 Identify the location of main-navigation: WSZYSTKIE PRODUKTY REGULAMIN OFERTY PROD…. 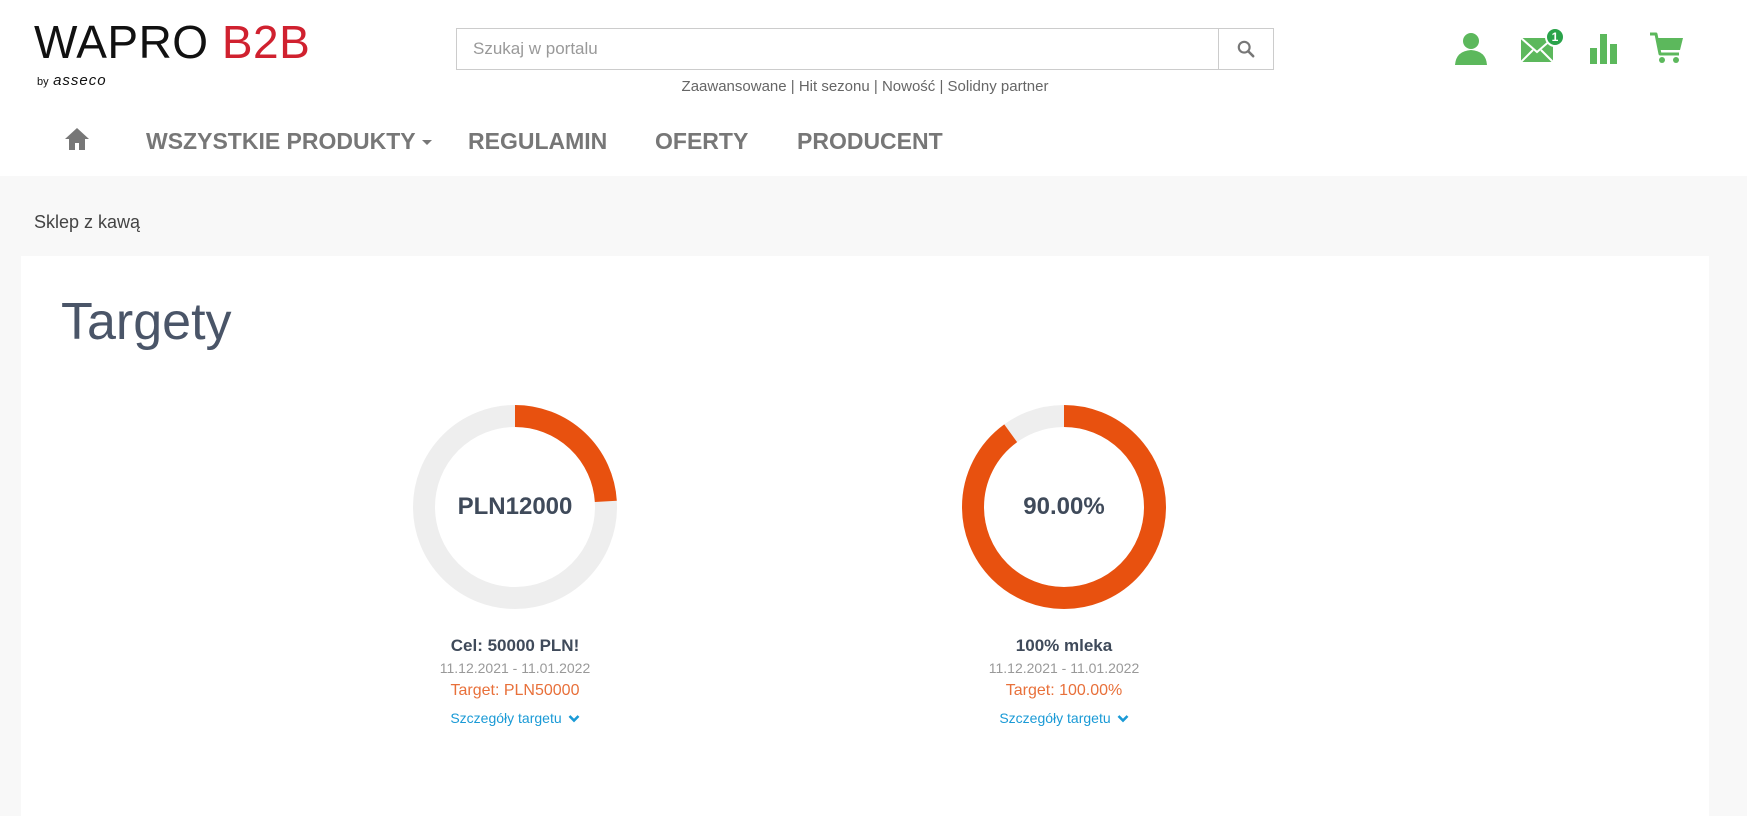
(873, 143).